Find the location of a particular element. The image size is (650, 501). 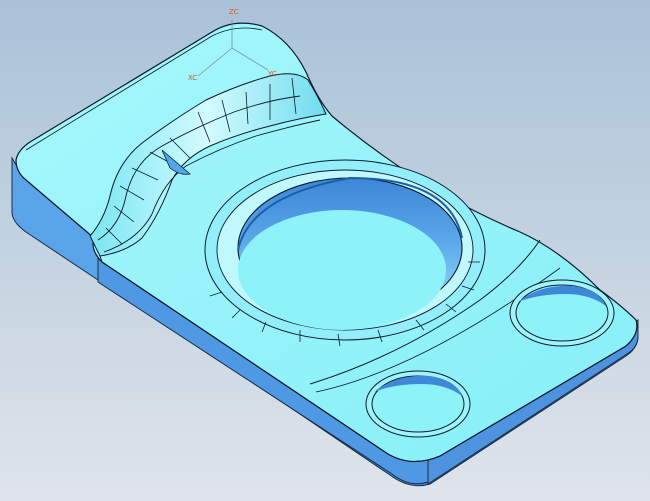

triad-z-label: ZC is located at coordinates (234, 12).